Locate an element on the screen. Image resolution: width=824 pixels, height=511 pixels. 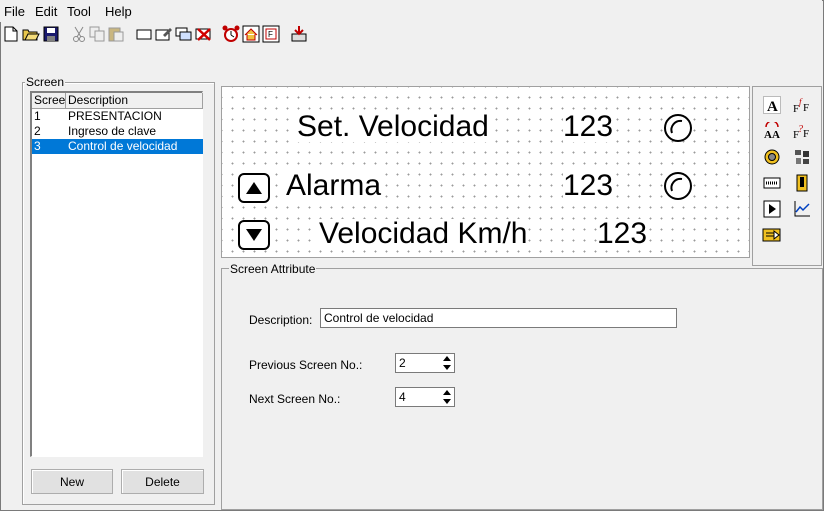
numeric-display-icon is located at coordinates (772, 183).